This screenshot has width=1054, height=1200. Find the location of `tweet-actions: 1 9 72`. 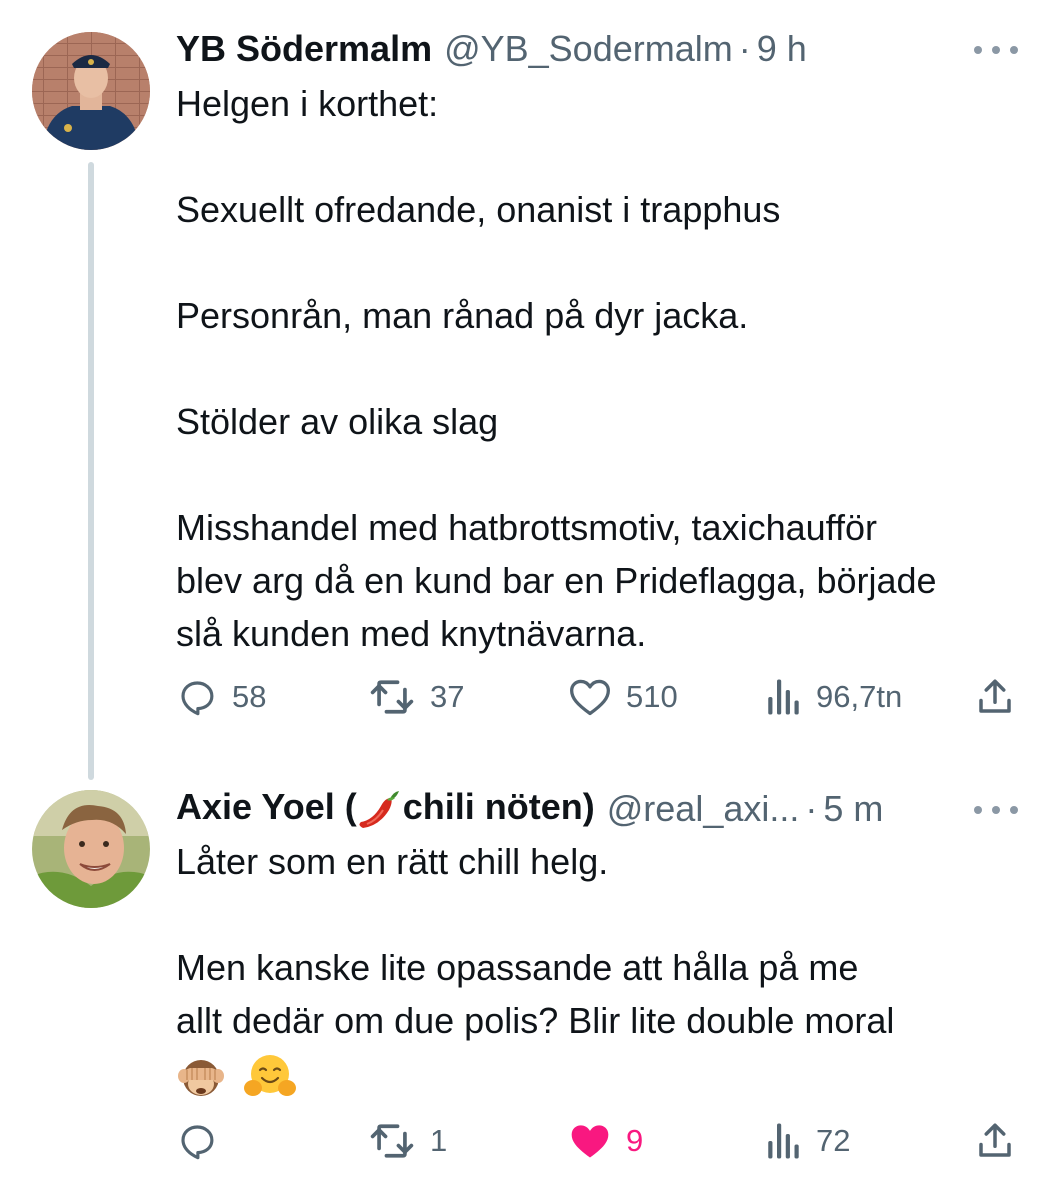

tweet-actions: 1 9 72 is located at coordinates (597, 1141).